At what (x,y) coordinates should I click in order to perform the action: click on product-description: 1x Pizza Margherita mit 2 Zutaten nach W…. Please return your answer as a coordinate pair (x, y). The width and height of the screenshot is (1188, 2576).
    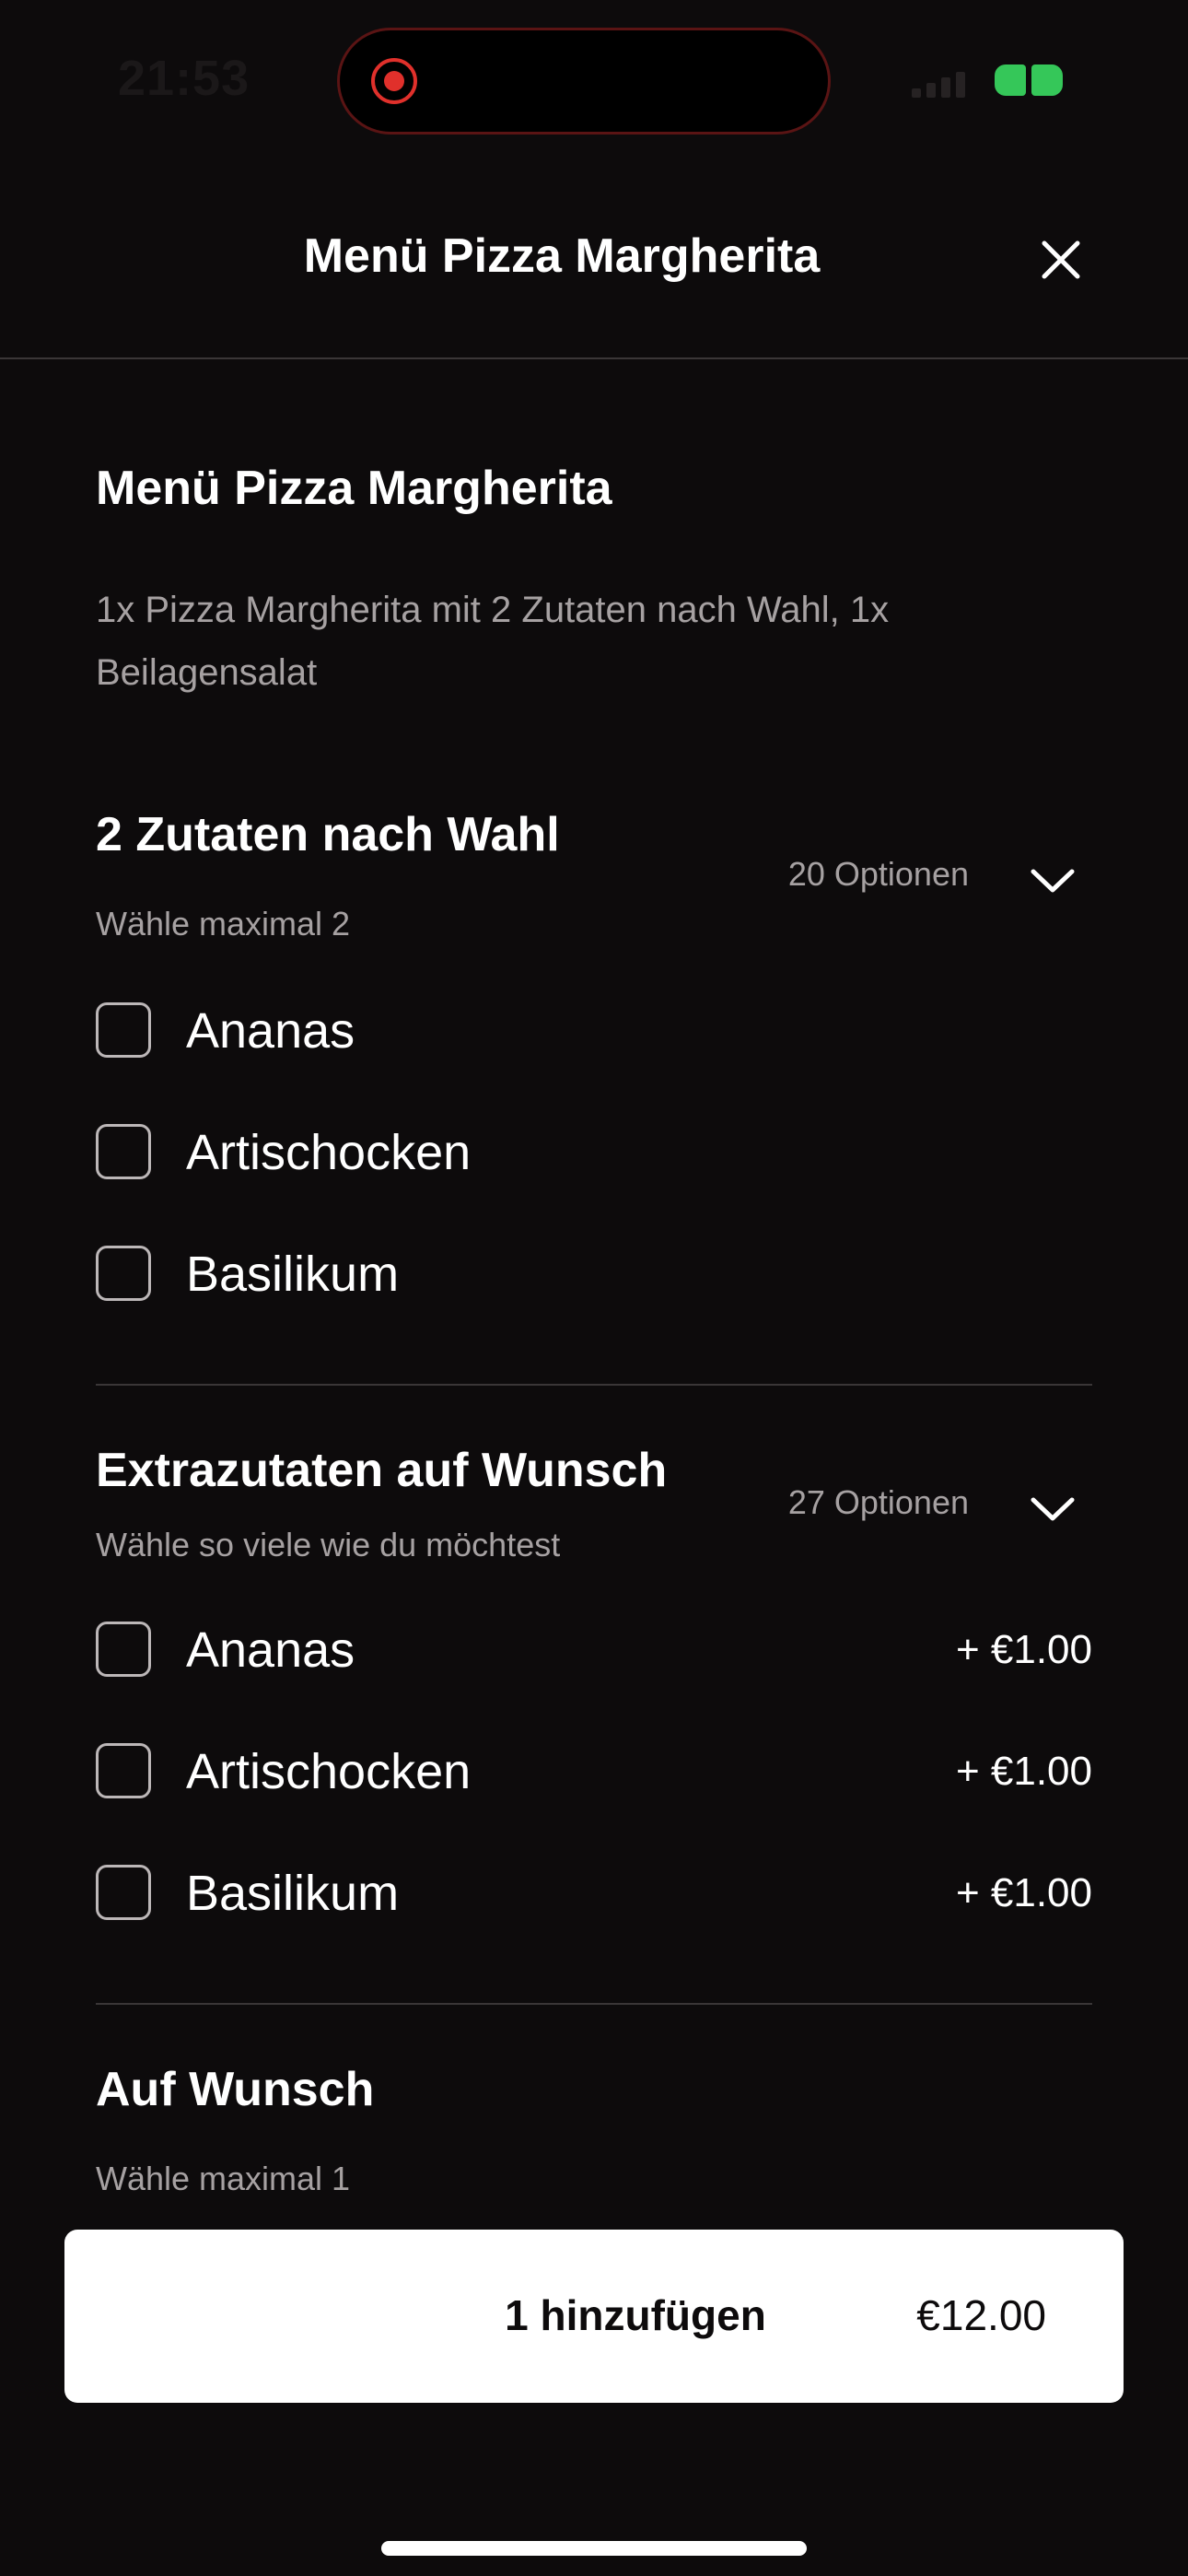
    Looking at the image, I should click on (493, 641).